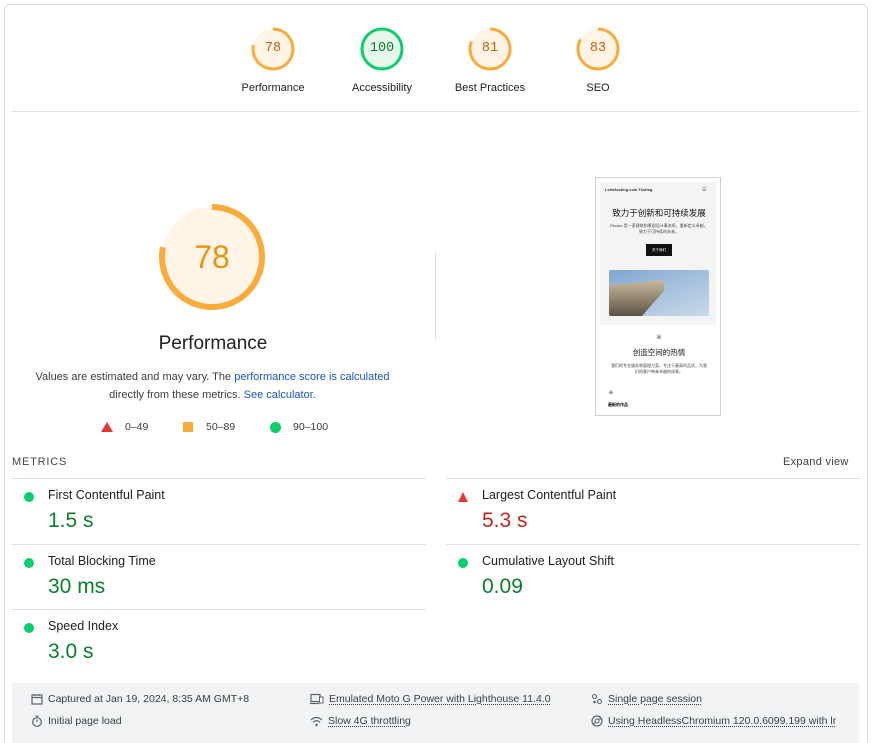 Image resolution: width=872 pixels, height=743 pixels. I want to click on metric-total-blocking-time: Total Blocking Time 30 ms, so click(219, 576).